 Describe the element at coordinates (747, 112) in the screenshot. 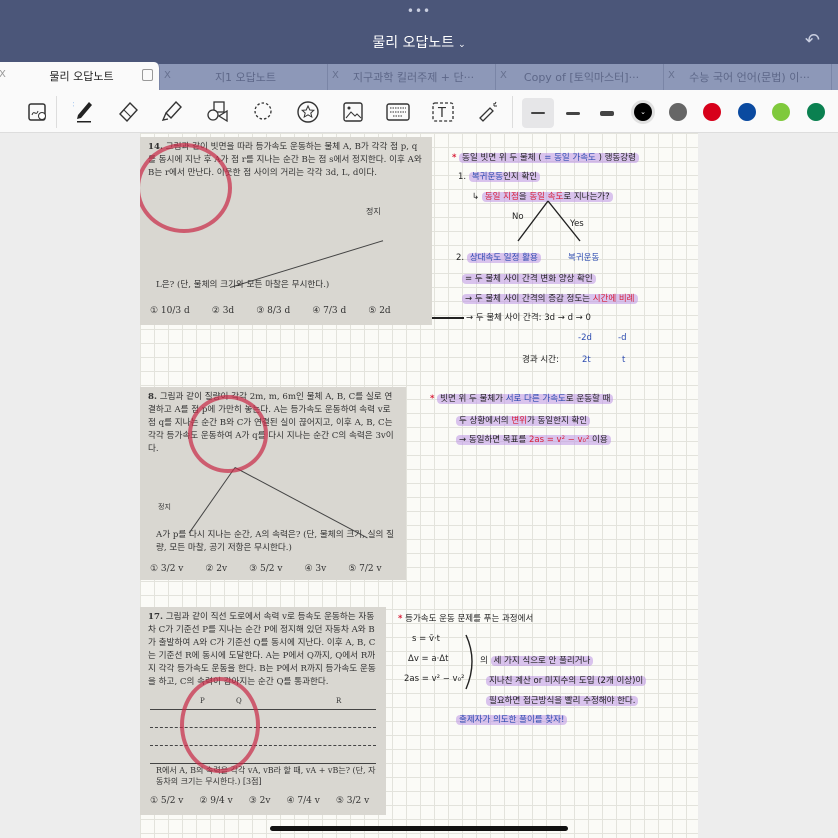

I see `color-swatch-blue` at that location.